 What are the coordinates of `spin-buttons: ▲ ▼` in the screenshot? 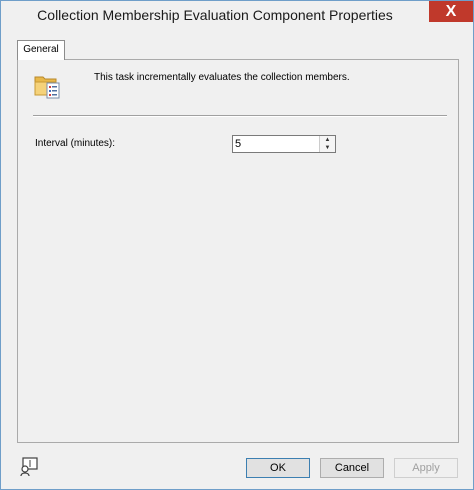 It's located at (327, 144).